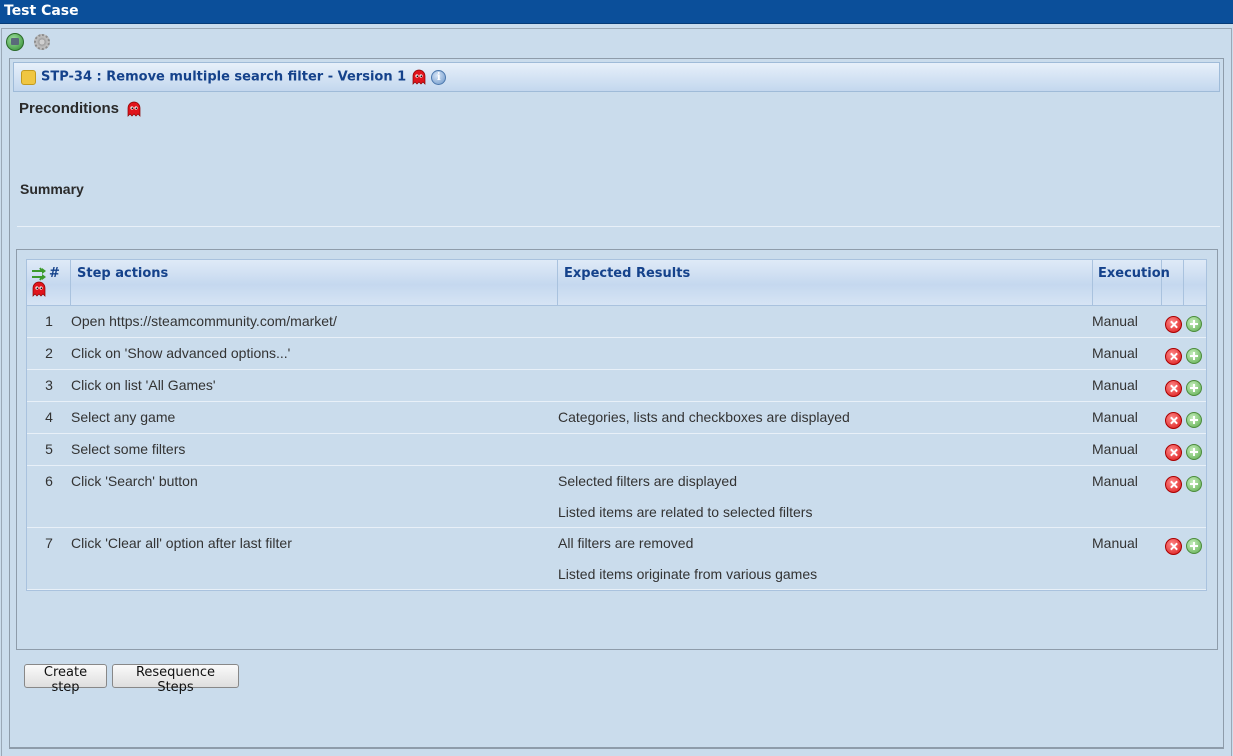  What do you see at coordinates (49, 481) in the screenshot?
I see `step-number: 6` at bounding box center [49, 481].